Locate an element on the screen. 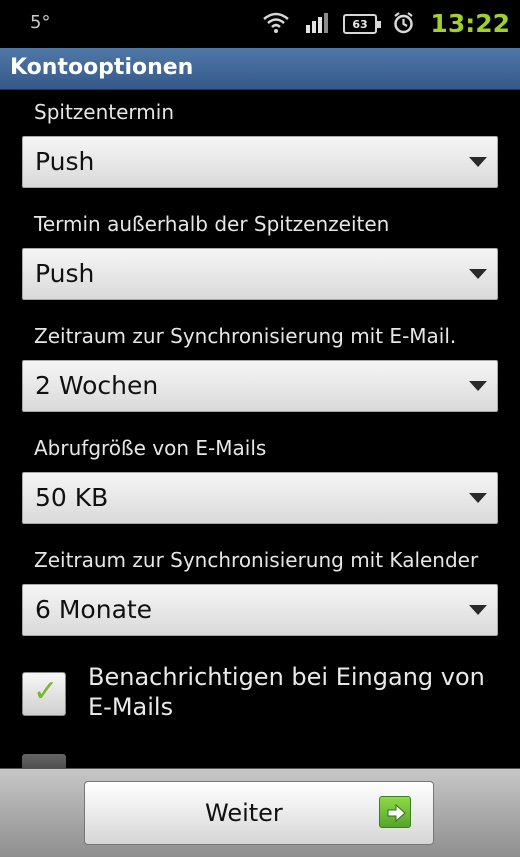 This screenshot has height=857, width=520. checkmark-icon: ✓ is located at coordinates (46, 691).